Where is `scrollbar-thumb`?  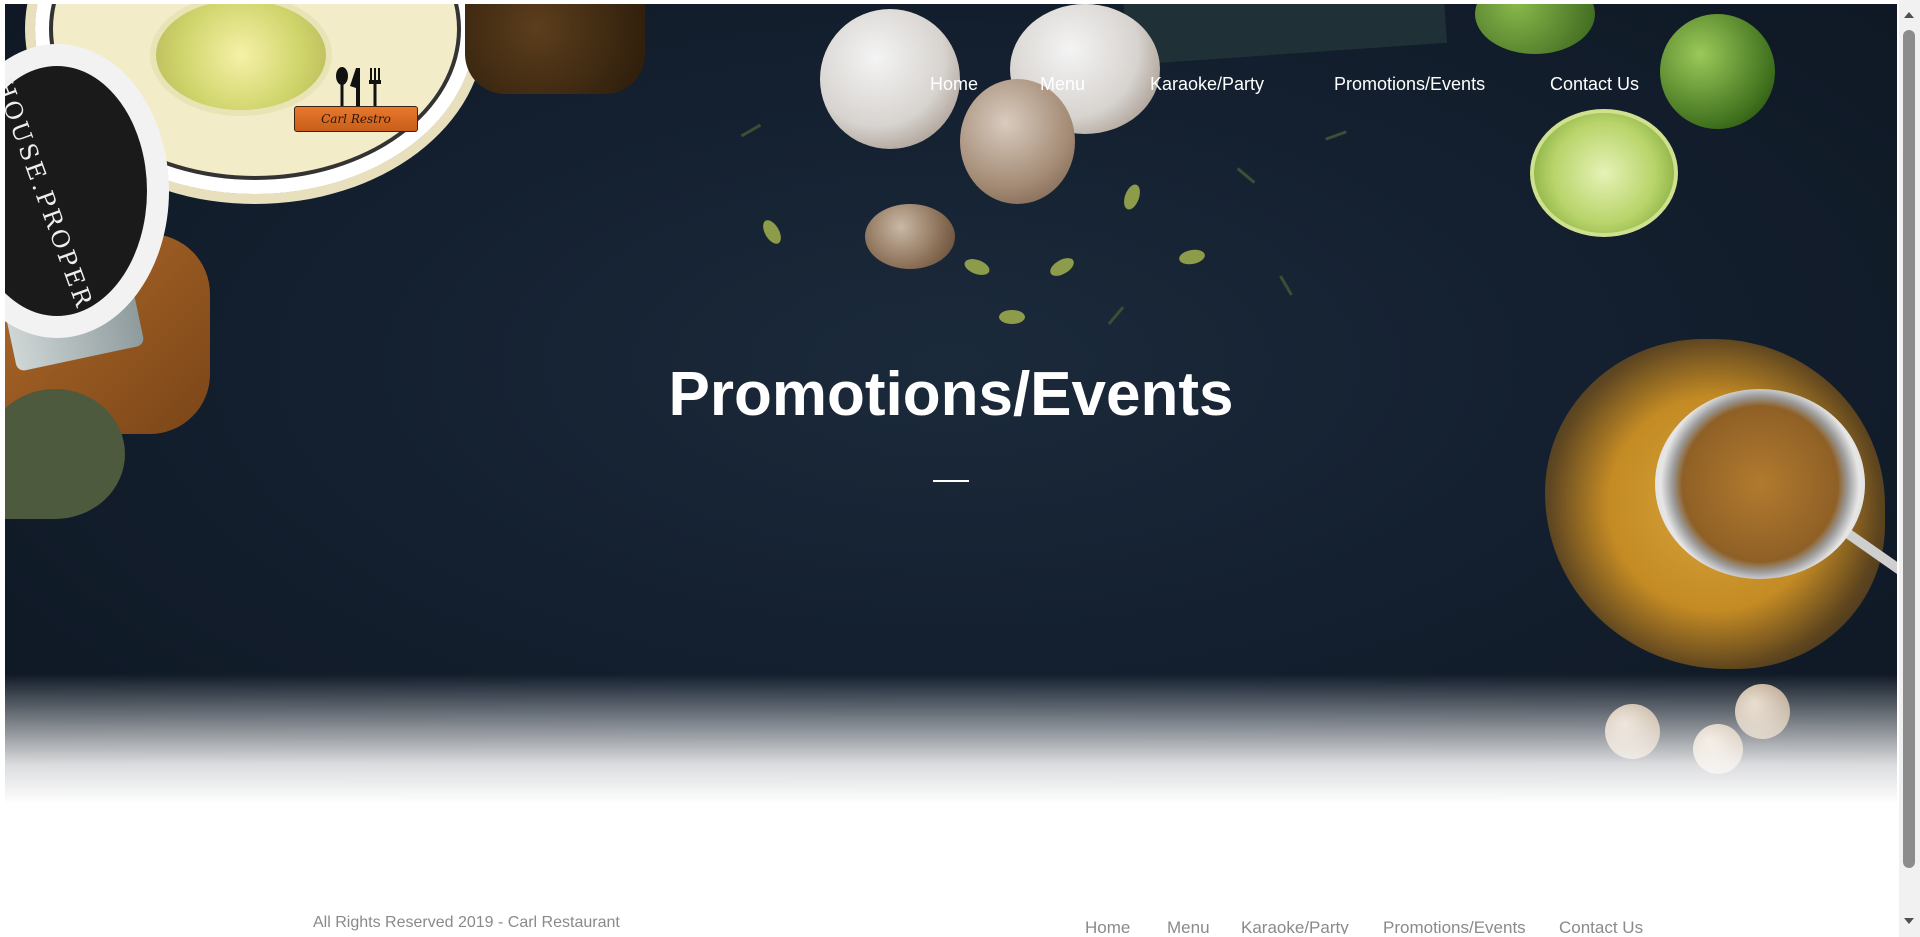 scrollbar-thumb is located at coordinates (1909, 449).